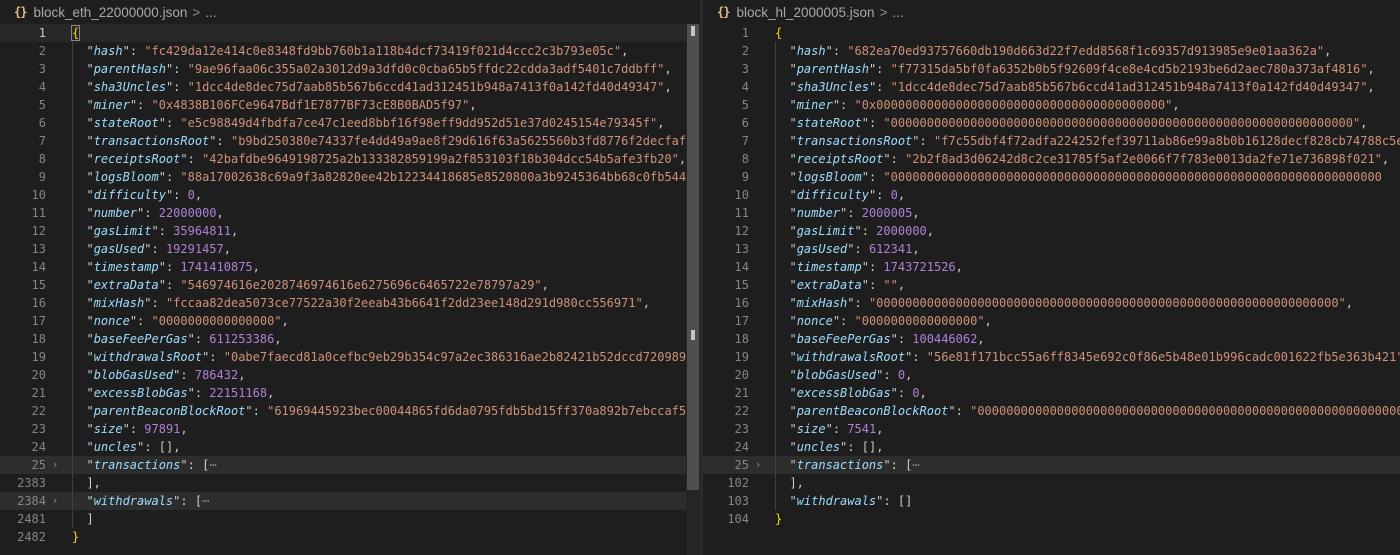  Describe the element at coordinates (184, 501) in the screenshot. I see `quote: ":` at that location.